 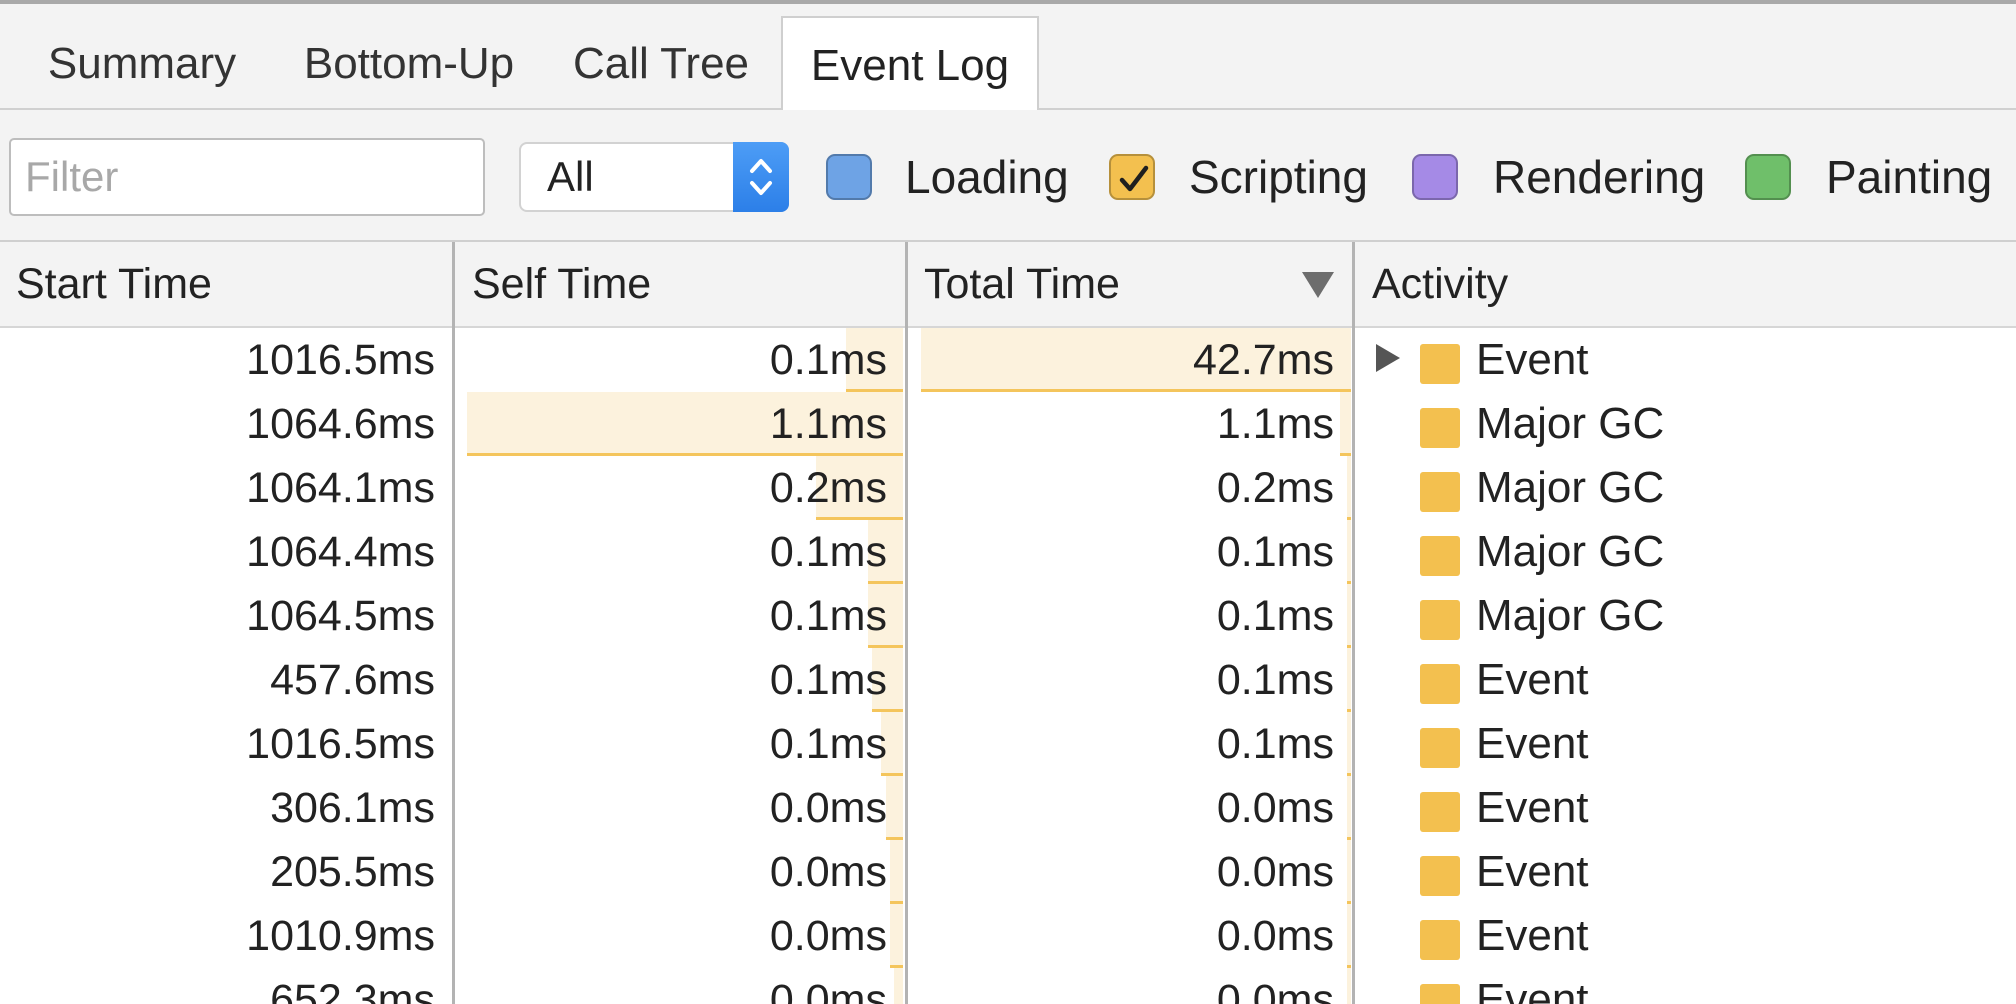 What do you see at coordinates (1008, 552) in the screenshot?
I see `table-row: 1064.4ms 0.1ms 0.1ms Major GC` at bounding box center [1008, 552].